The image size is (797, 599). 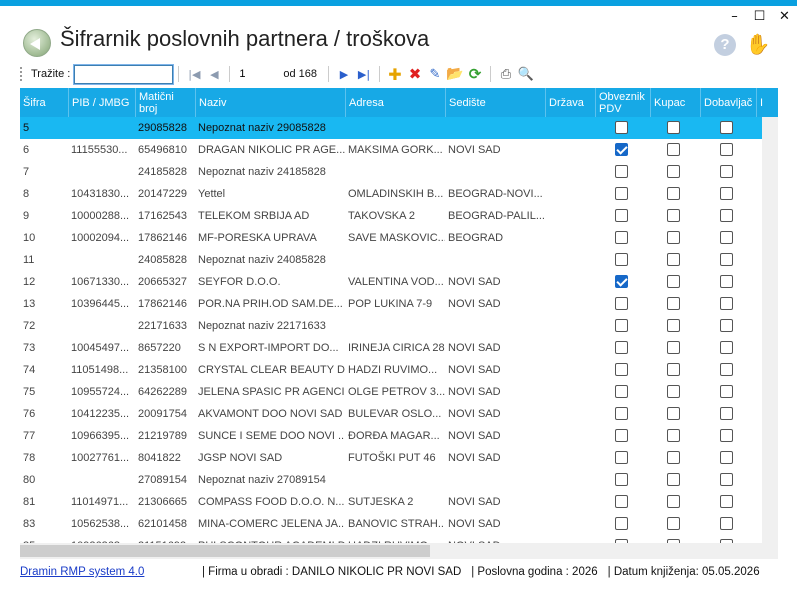 What do you see at coordinates (37, 43) in the screenshot?
I see `back-arrow-icon` at bounding box center [37, 43].